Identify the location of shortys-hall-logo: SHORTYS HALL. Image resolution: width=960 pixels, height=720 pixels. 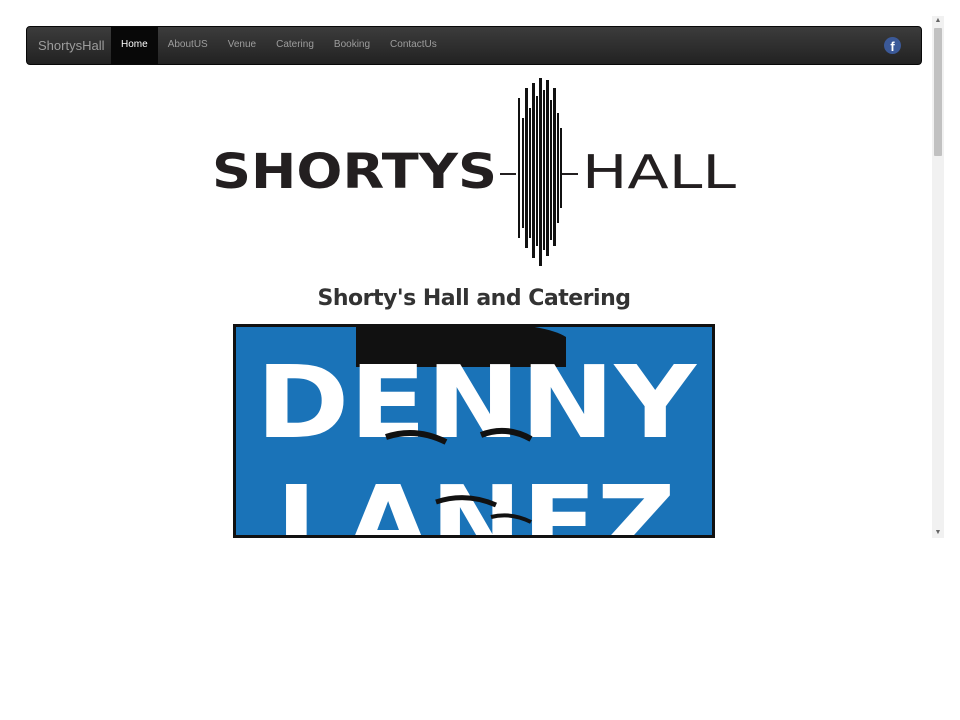
(474, 172).